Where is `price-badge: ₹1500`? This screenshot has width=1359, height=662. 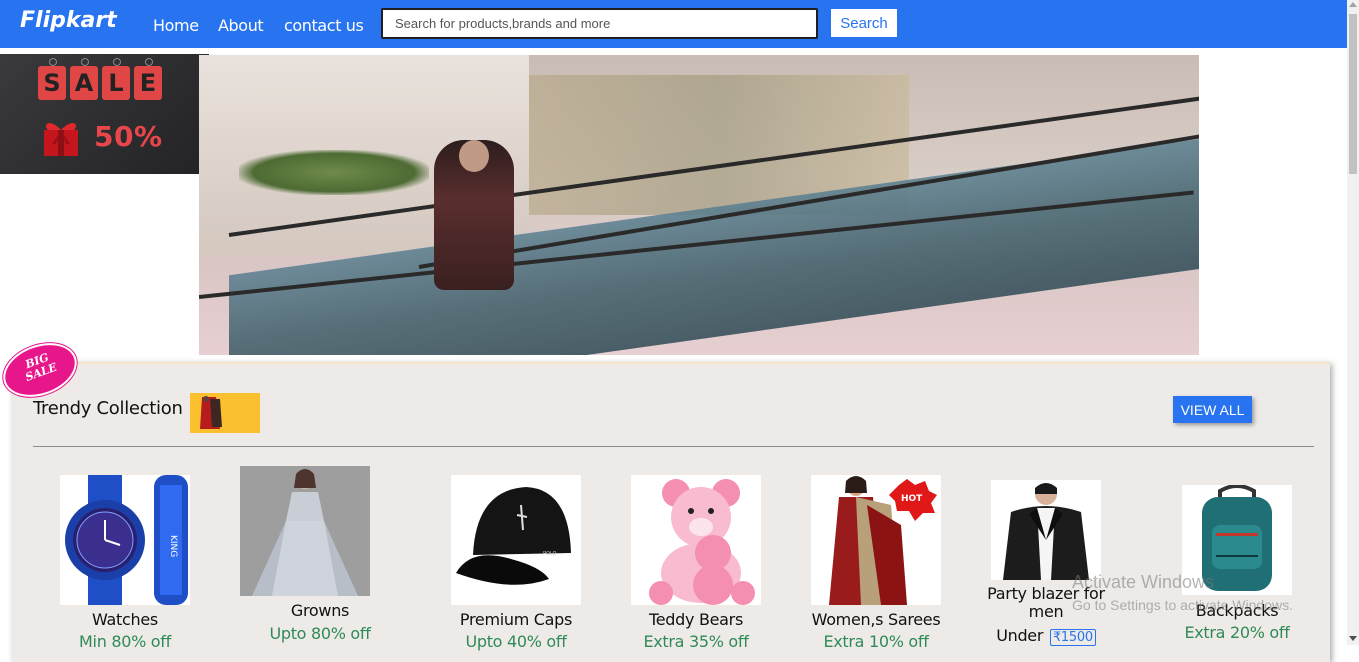 price-badge: ₹1500 is located at coordinates (1072, 637).